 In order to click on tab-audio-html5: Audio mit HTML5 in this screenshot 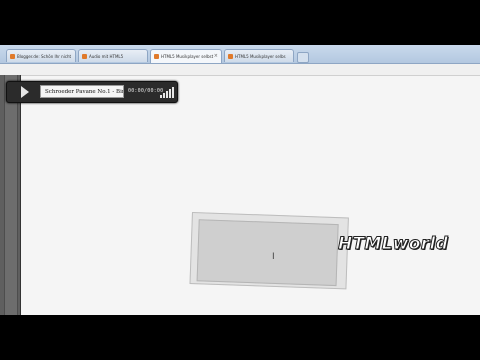, I will do `click(113, 55)`.